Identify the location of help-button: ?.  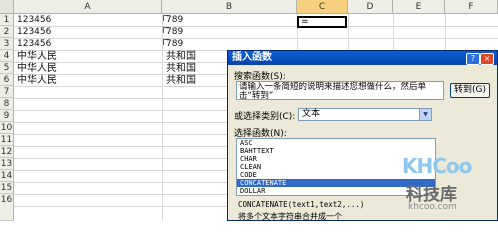
(473, 59).